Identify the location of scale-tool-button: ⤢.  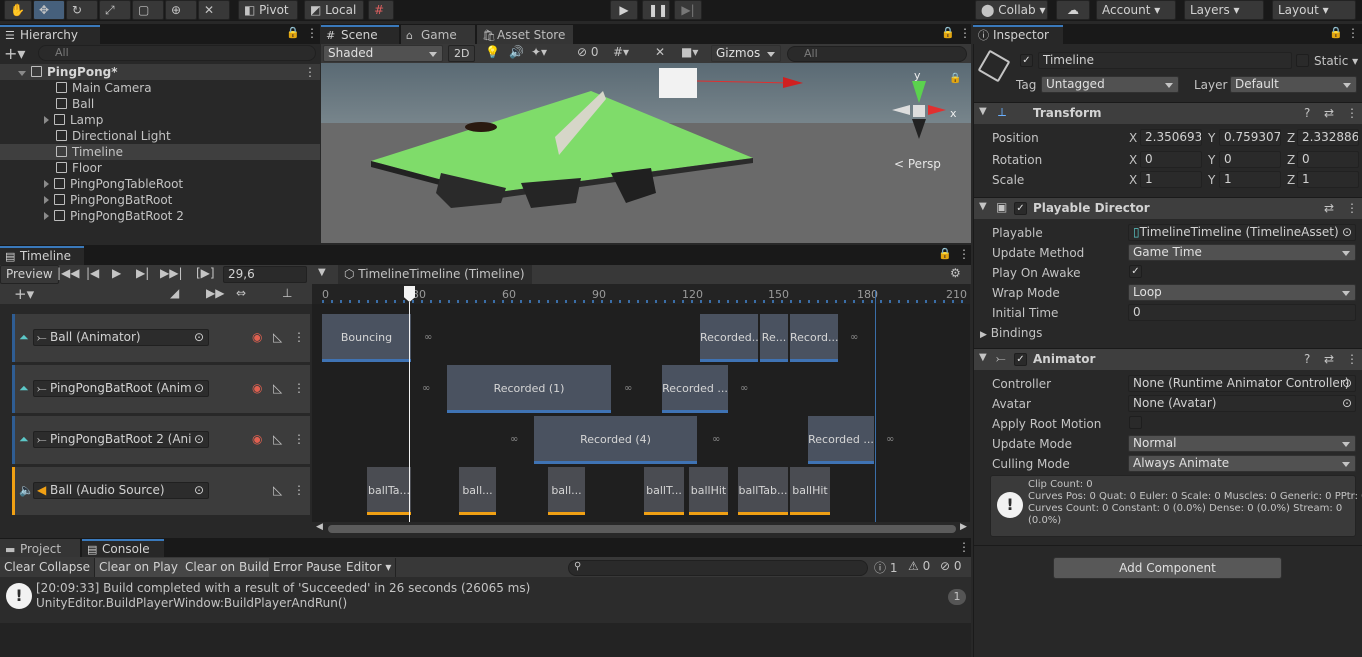
(115, 10).